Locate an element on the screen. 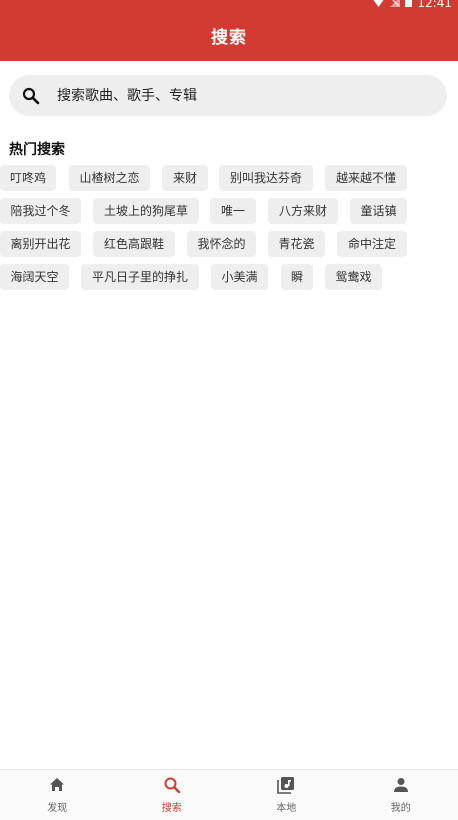 The image size is (458, 820). tag-row: 叮咚鸡 山楂树之恋 来财 别叫我达芬奇 越来越不懂 is located at coordinates (229, 178).